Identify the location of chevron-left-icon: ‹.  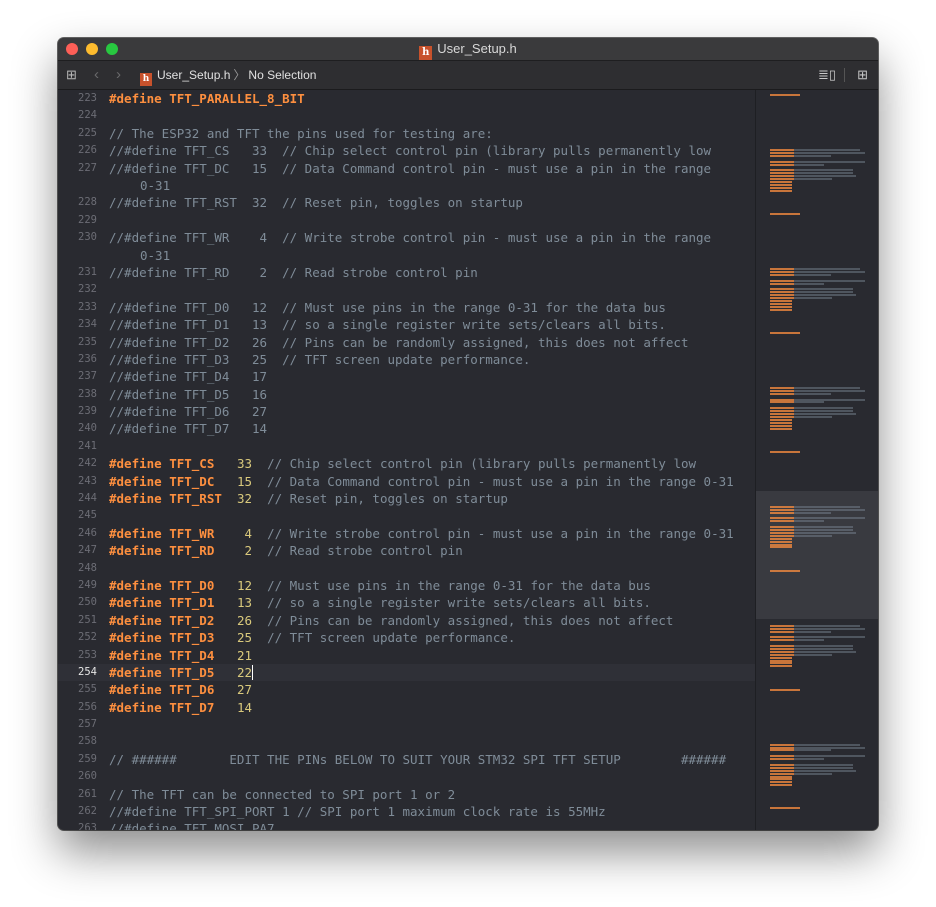
(96, 75).